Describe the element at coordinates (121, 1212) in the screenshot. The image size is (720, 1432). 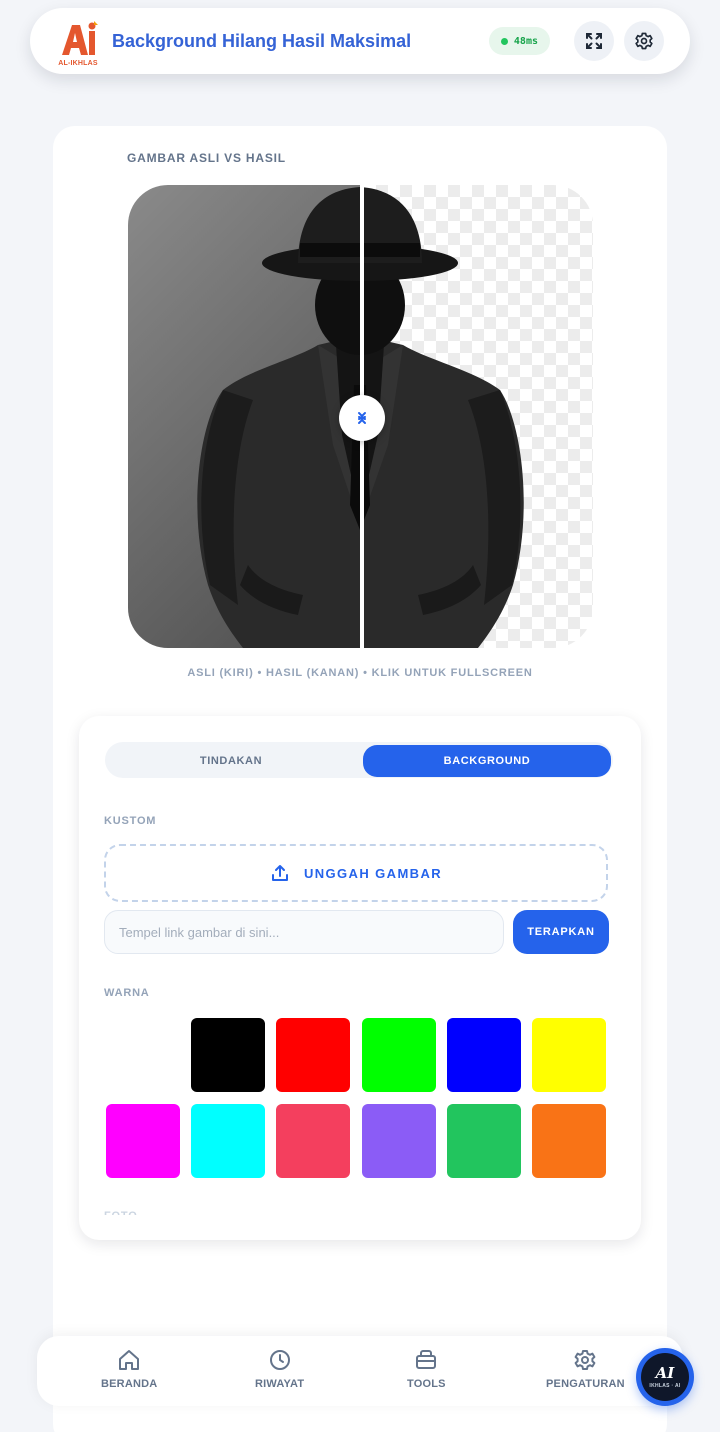
I see `photo-label: FOTO` at that location.